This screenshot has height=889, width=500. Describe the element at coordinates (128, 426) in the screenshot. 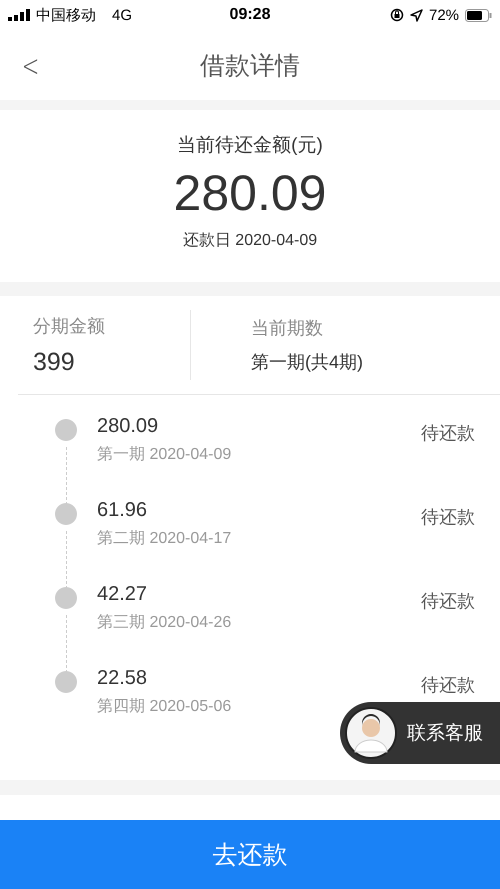

I see `installment-amount: 280.09` at that location.